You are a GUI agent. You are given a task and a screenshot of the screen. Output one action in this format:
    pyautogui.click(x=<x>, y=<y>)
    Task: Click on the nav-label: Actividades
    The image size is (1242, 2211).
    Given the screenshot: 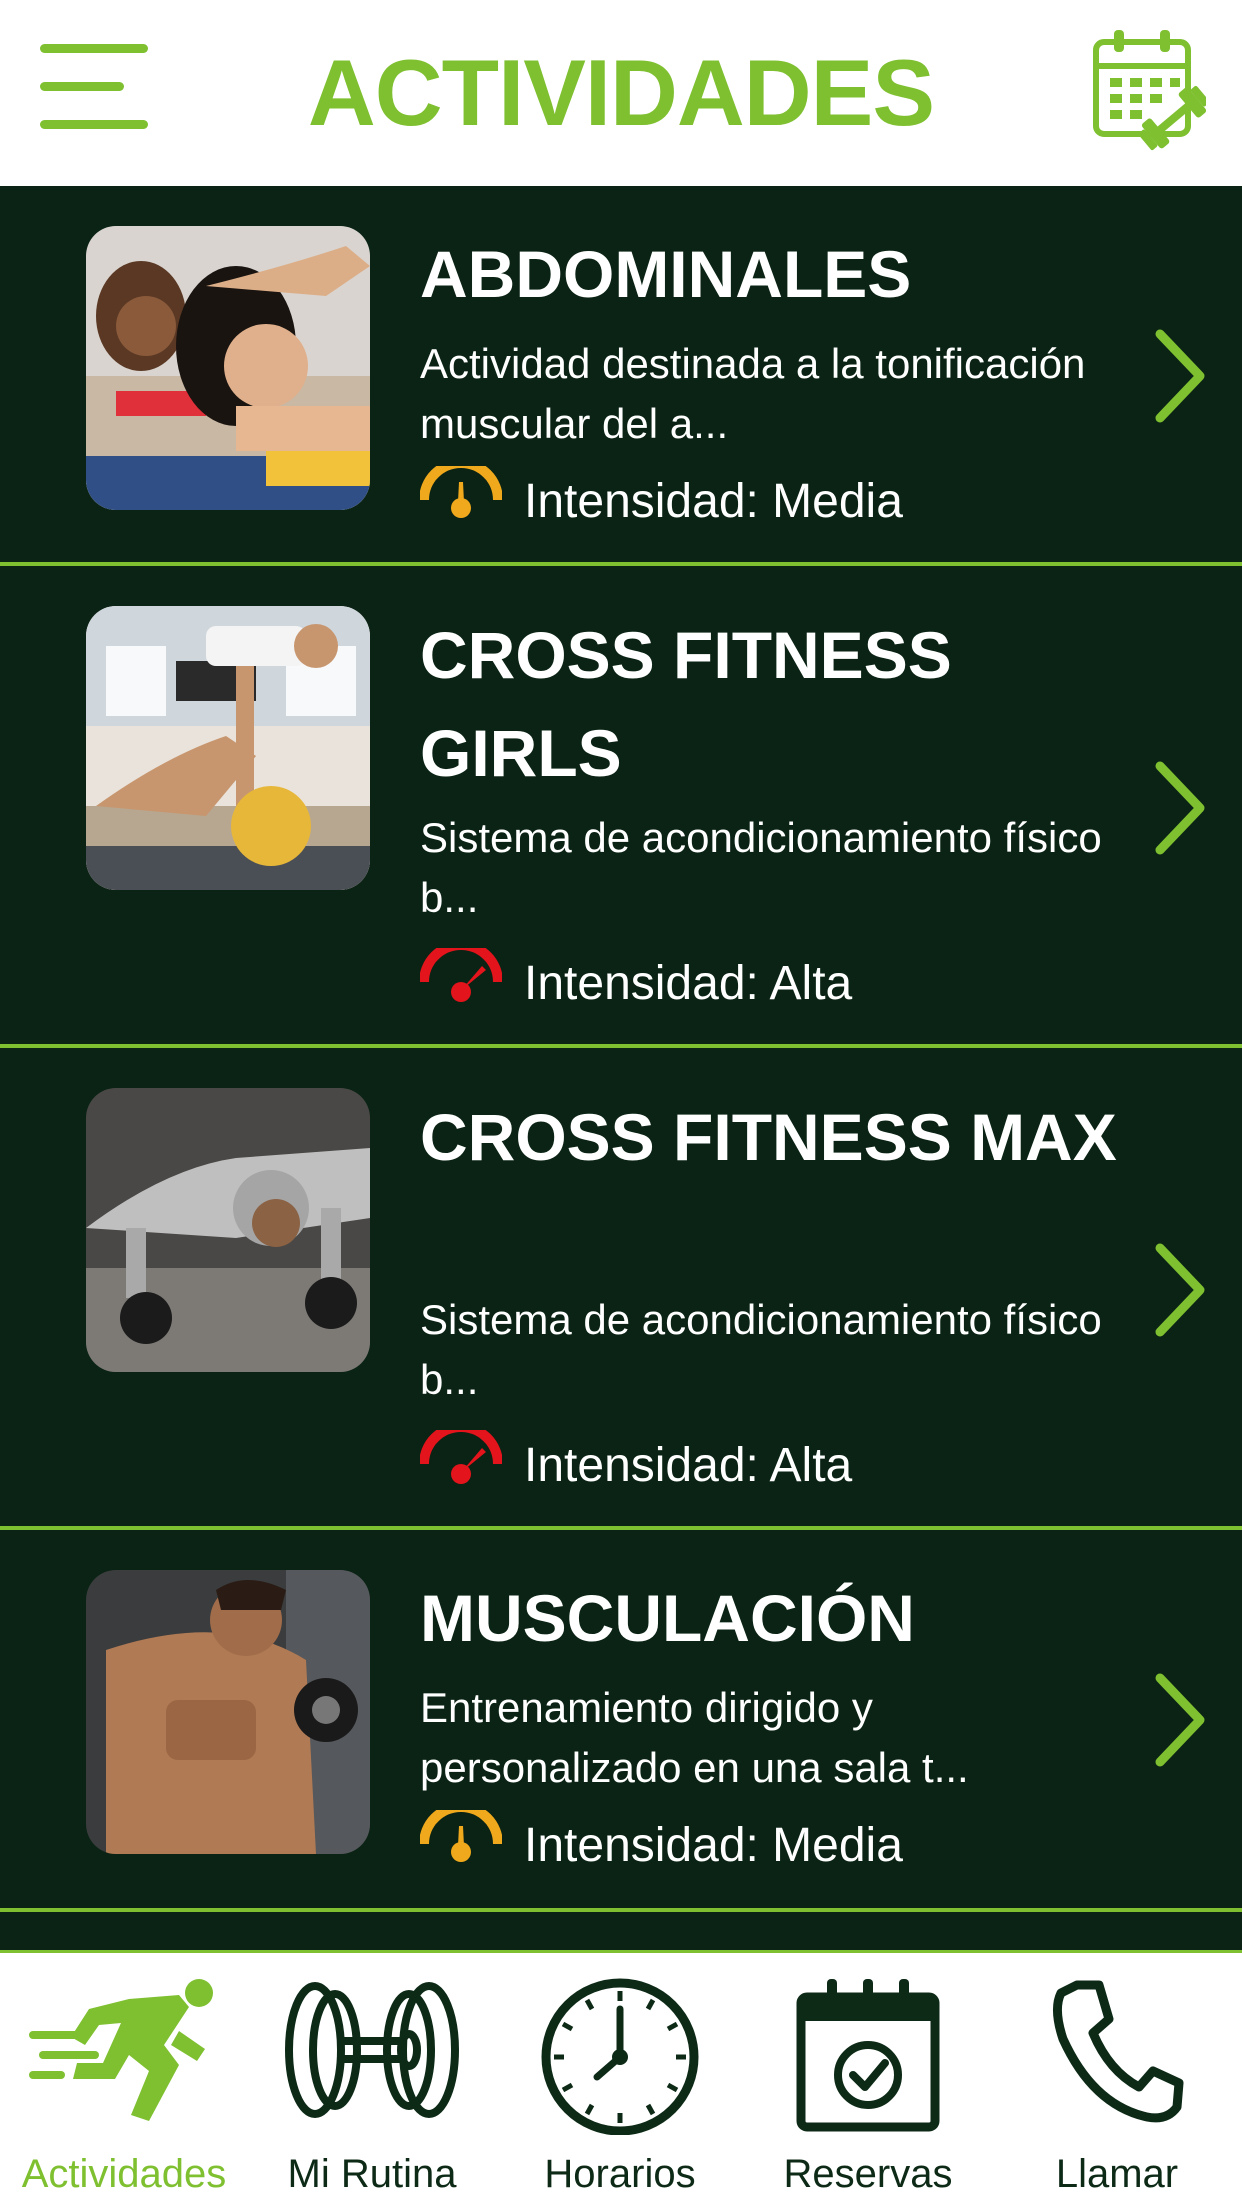 What is the action you would take?
    pyautogui.click(x=124, y=2174)
    